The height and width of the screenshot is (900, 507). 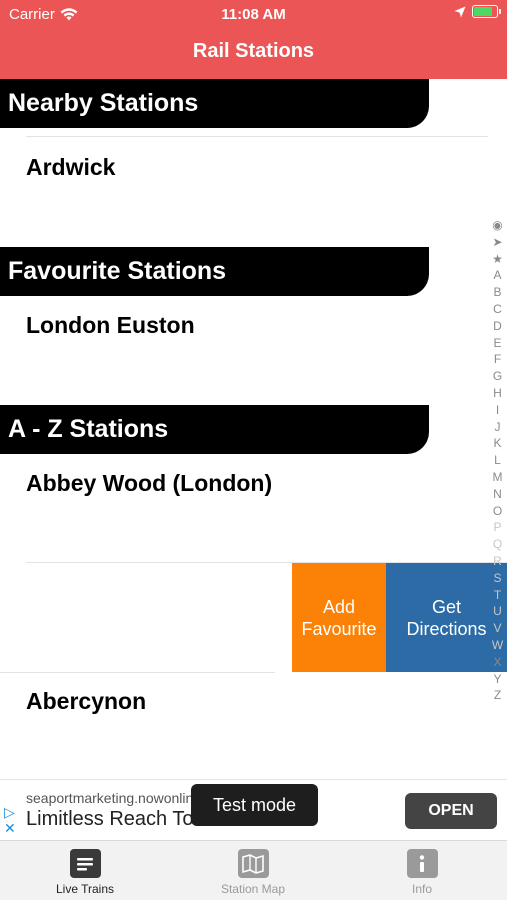 What do you see at coordinates (497, 695) in the screenshot?
I see `index-letter: Z` at bounding box center [497, 695].